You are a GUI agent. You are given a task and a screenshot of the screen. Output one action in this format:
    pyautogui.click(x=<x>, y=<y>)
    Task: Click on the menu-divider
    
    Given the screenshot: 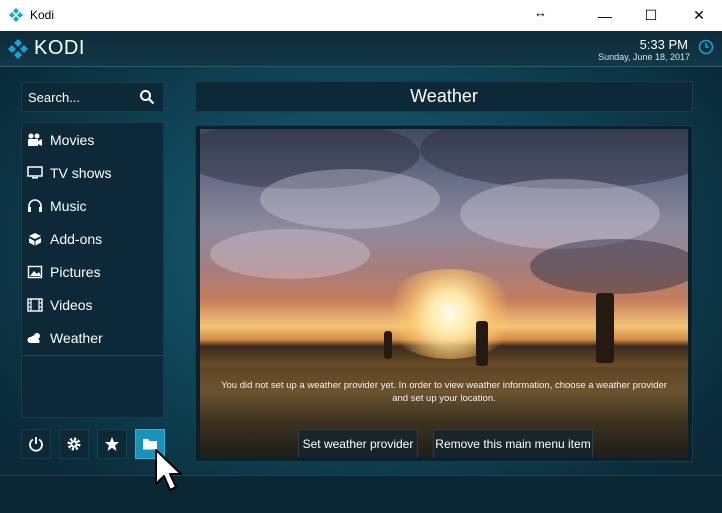 What is the action you would take?
    pyautogui.click(x=92, y=355)
    